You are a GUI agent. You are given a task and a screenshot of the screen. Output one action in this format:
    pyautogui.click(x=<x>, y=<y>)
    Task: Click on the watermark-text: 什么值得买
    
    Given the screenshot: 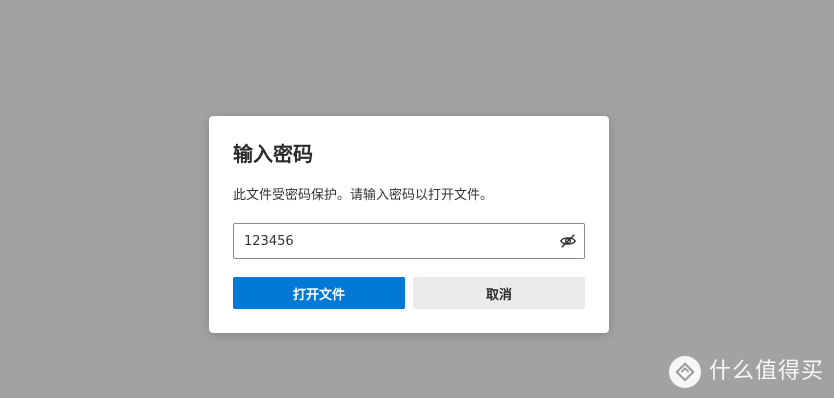 What is the action you would take?
    pyautogui.click(x=766, y=371)
    